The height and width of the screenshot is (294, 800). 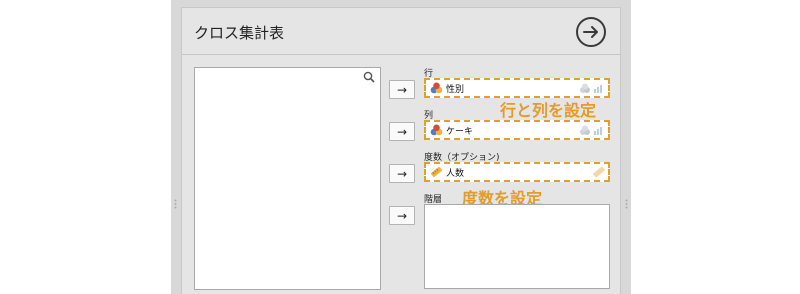 I want to click on search-icon, so click(x=369, y=77).